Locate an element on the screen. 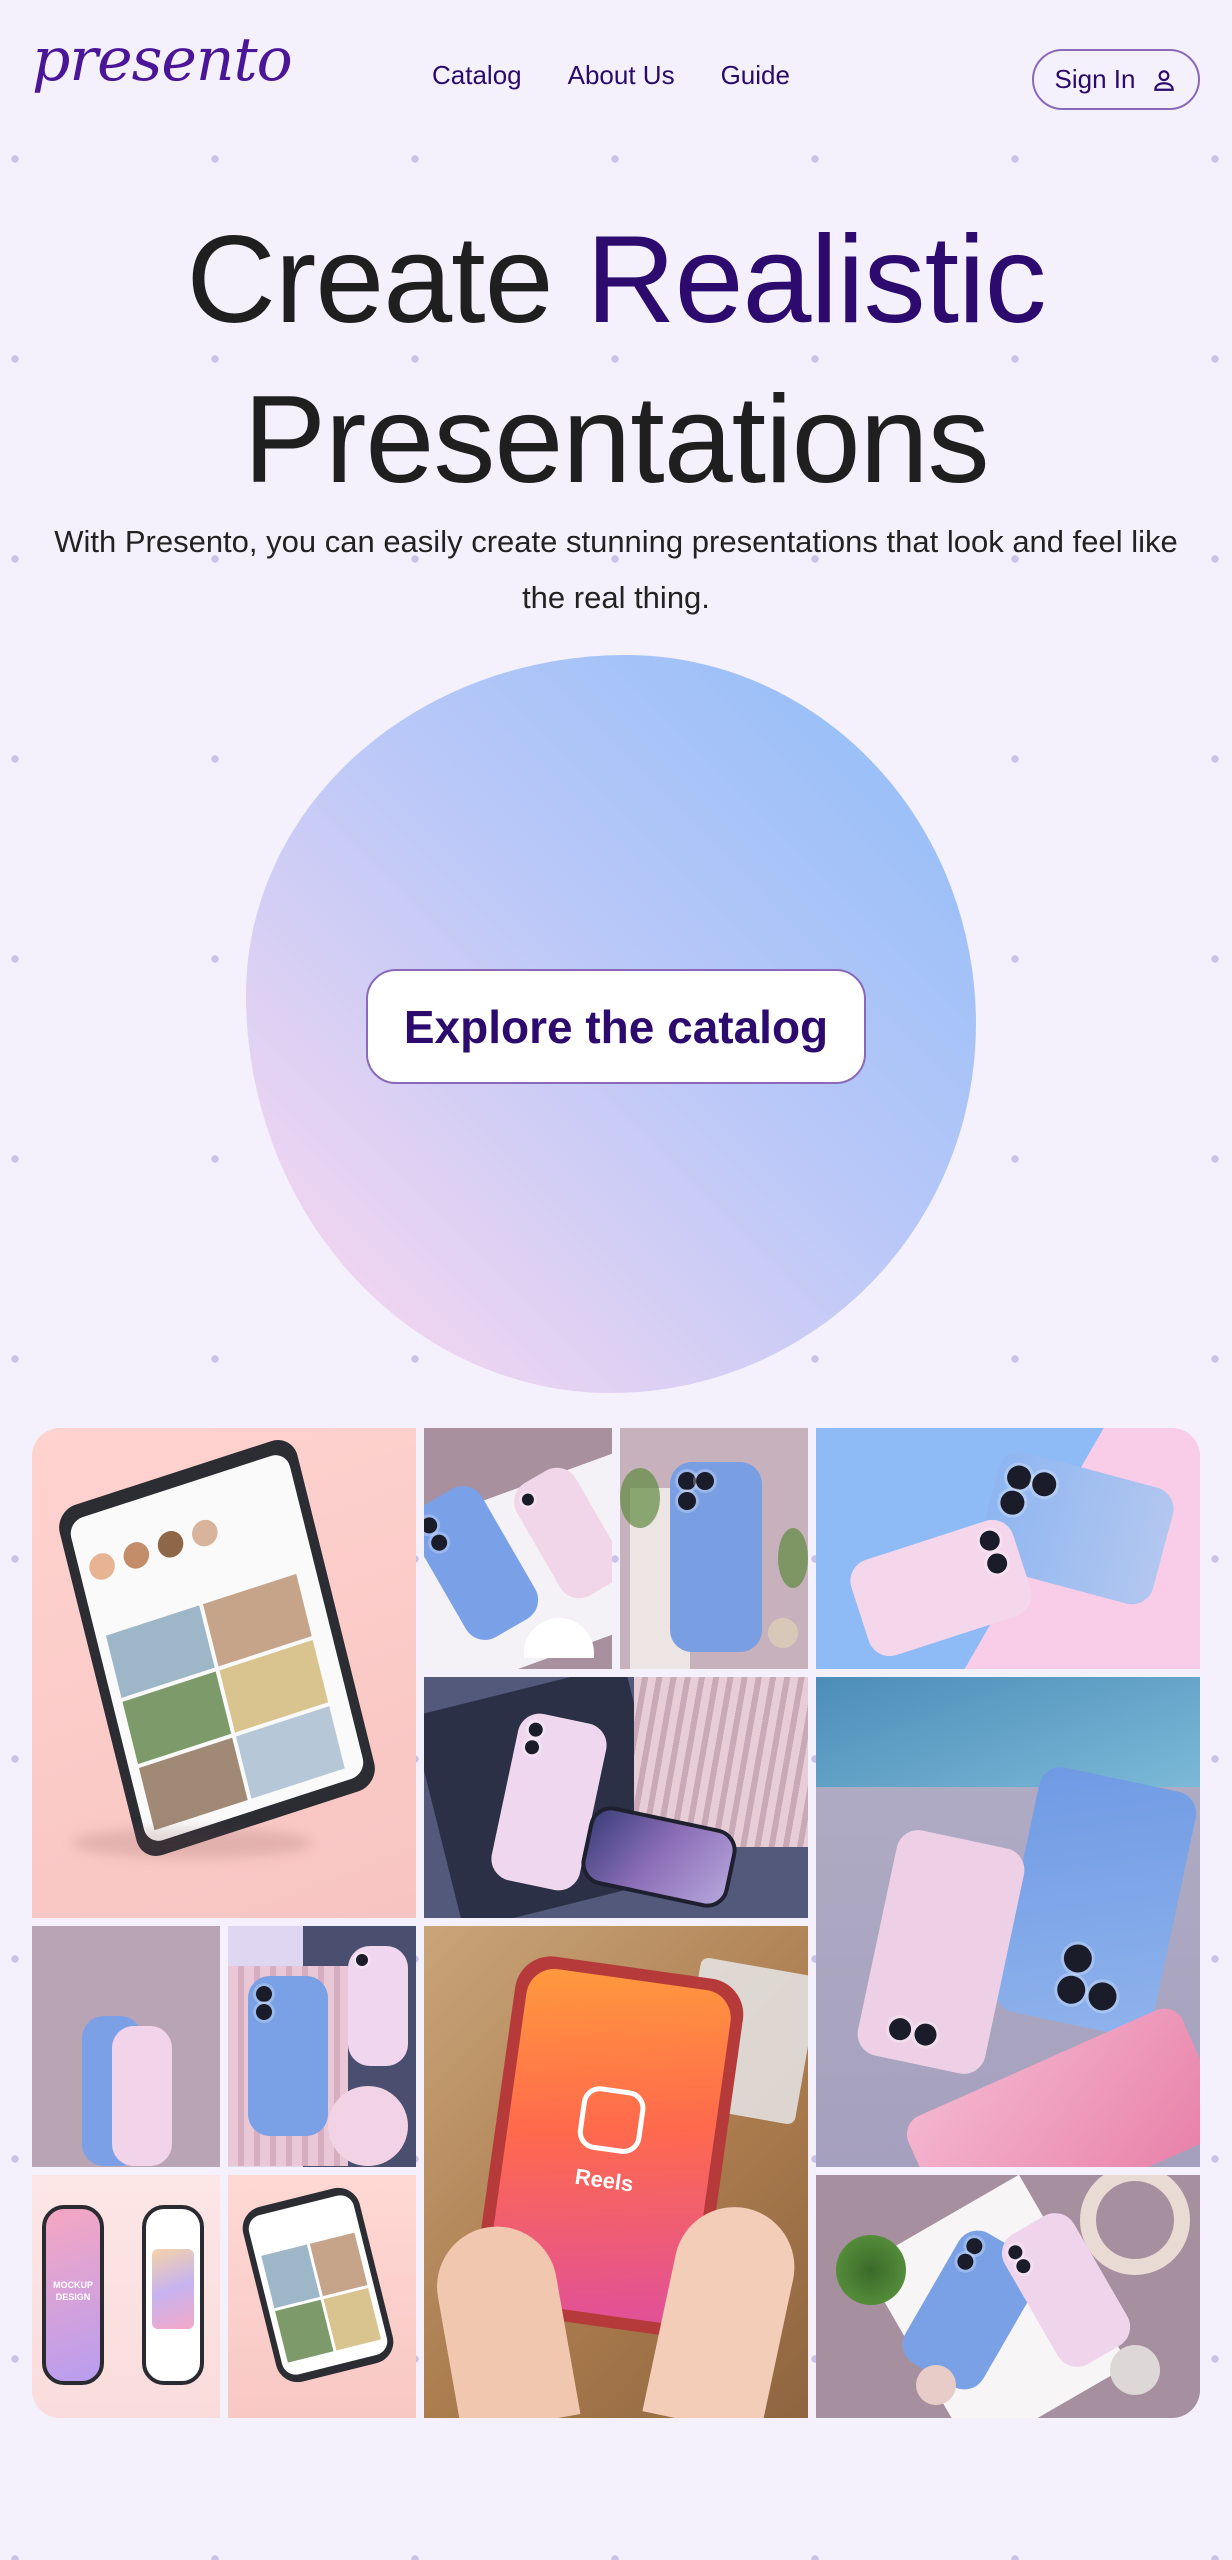 The width and height of the screenshot is (1232, 2560). gallery-image-phones-on-grey is located at coordinates (1008, 1922).